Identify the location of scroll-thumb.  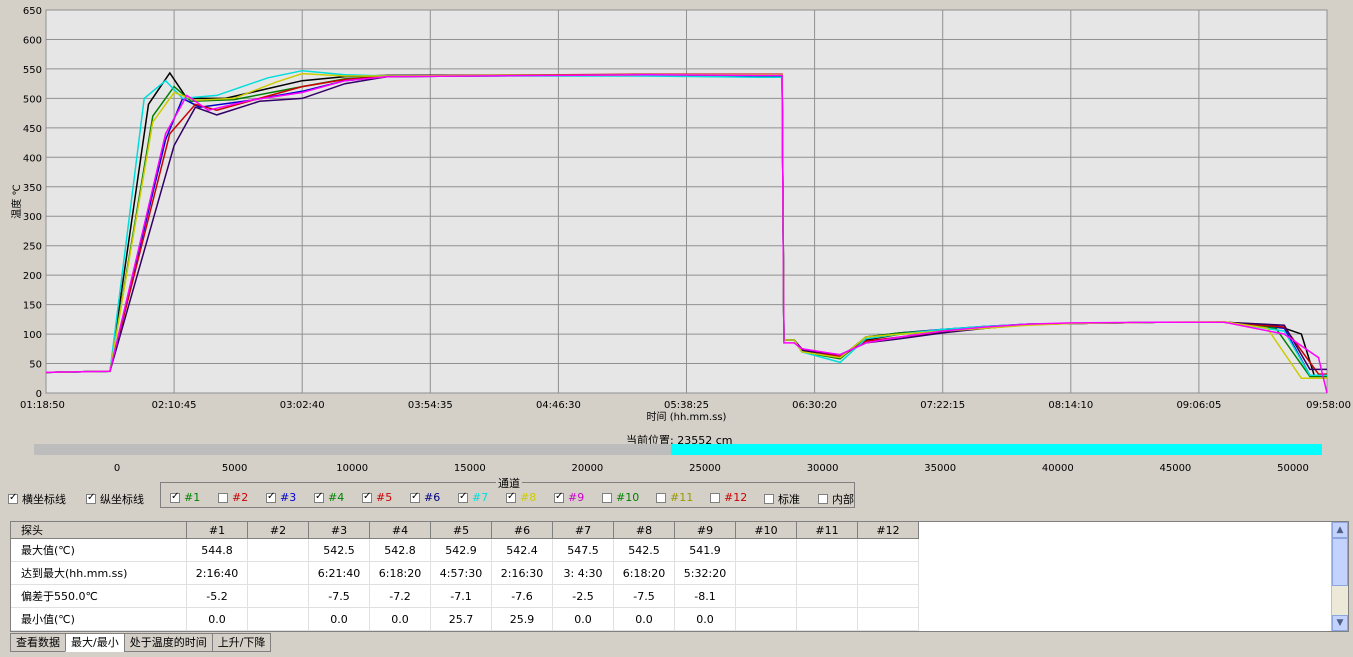
(1340, 562).